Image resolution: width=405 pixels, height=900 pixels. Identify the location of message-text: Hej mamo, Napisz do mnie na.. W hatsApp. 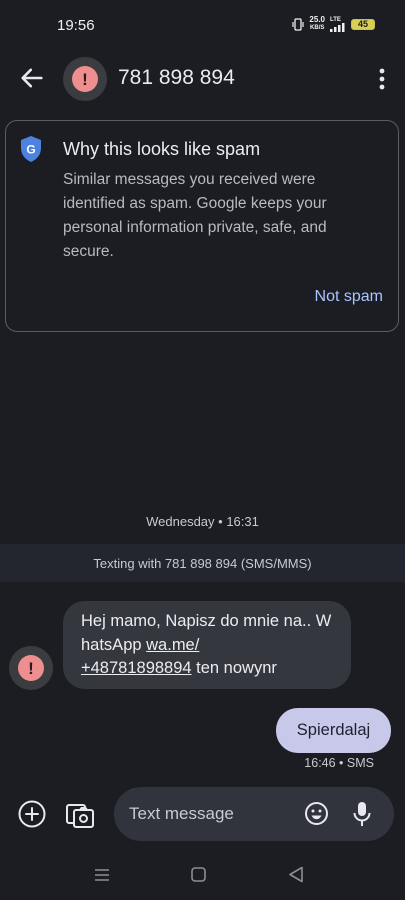
(206, 633).